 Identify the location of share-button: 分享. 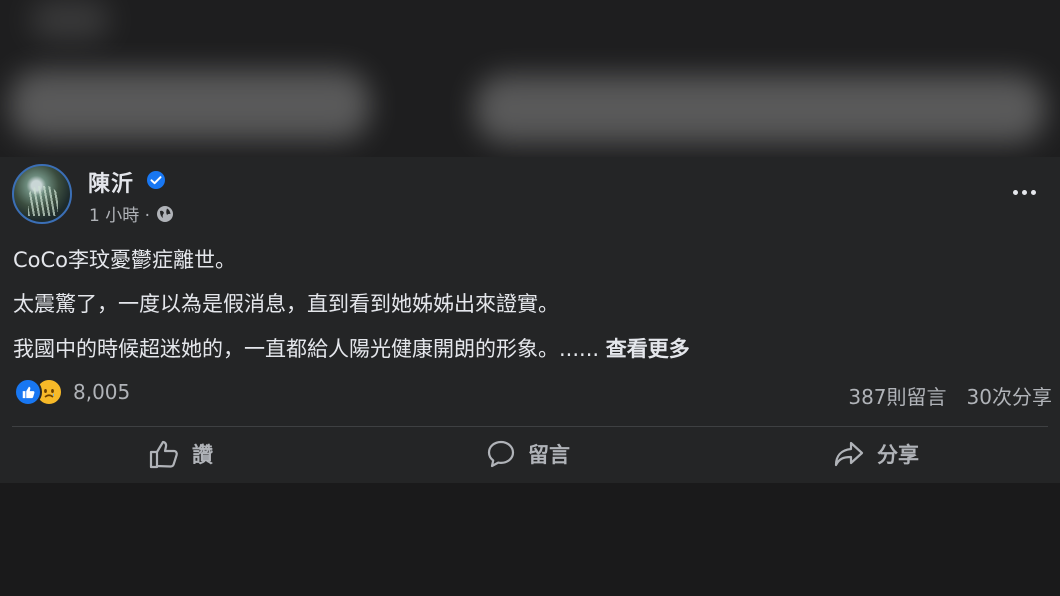
(876, 454).